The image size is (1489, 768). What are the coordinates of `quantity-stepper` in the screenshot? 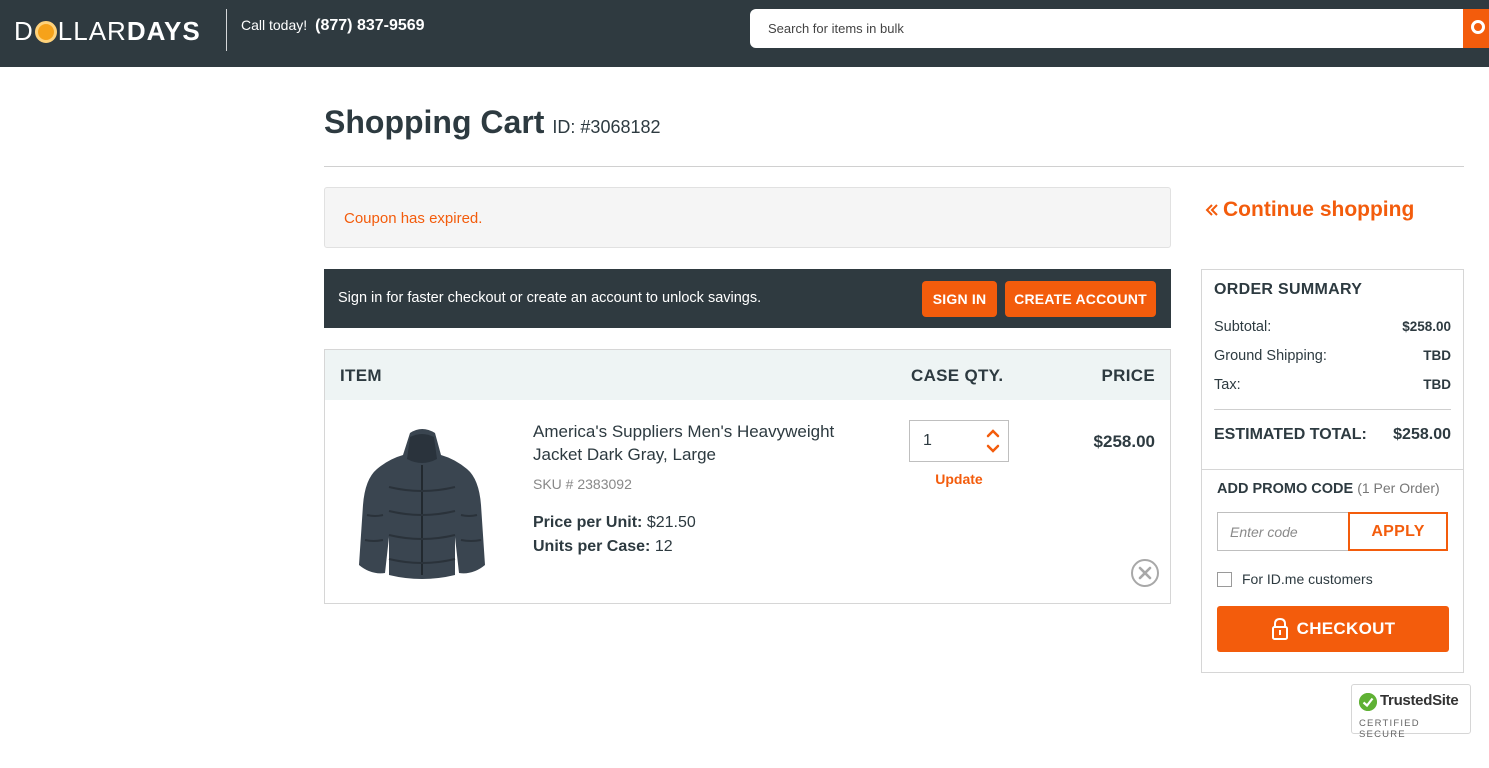 It's located at (959, 441).